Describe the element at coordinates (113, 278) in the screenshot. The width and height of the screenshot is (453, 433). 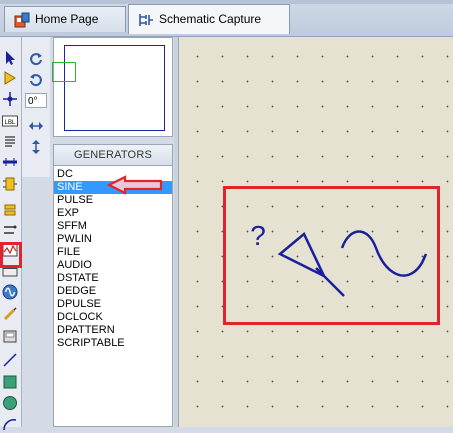
I see `generator-item-dstate: DSTATE` at that location.